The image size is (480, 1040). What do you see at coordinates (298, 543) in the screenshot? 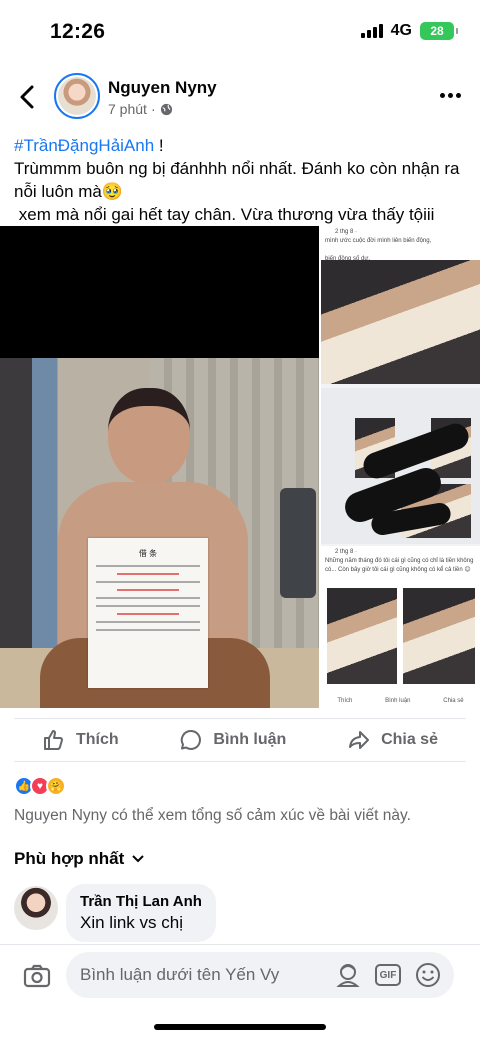
I see `suitcase-image` at bounding box center [298, 543].